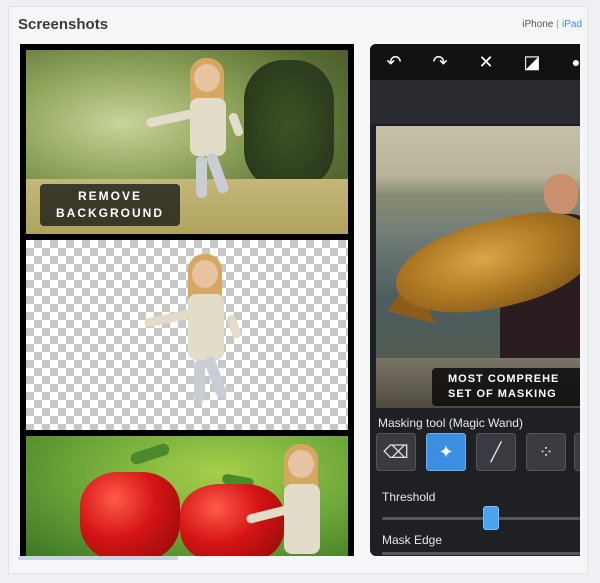 Image resolution: width=600 pixels, height=583 pixels. Describe the element at coordinates (572, 24) in the screenshot. I see `ipad-link: iPad` at that location.